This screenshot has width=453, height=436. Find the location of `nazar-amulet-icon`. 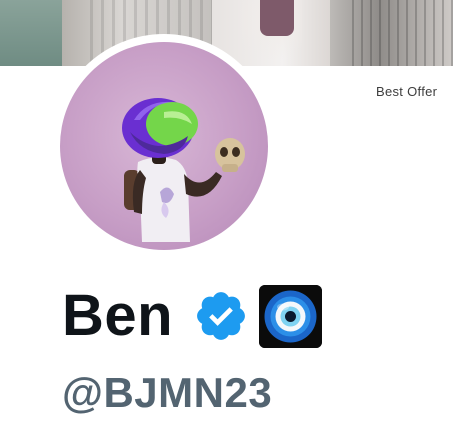

nazar-amulet-icon is located at coordinates (291, 316).